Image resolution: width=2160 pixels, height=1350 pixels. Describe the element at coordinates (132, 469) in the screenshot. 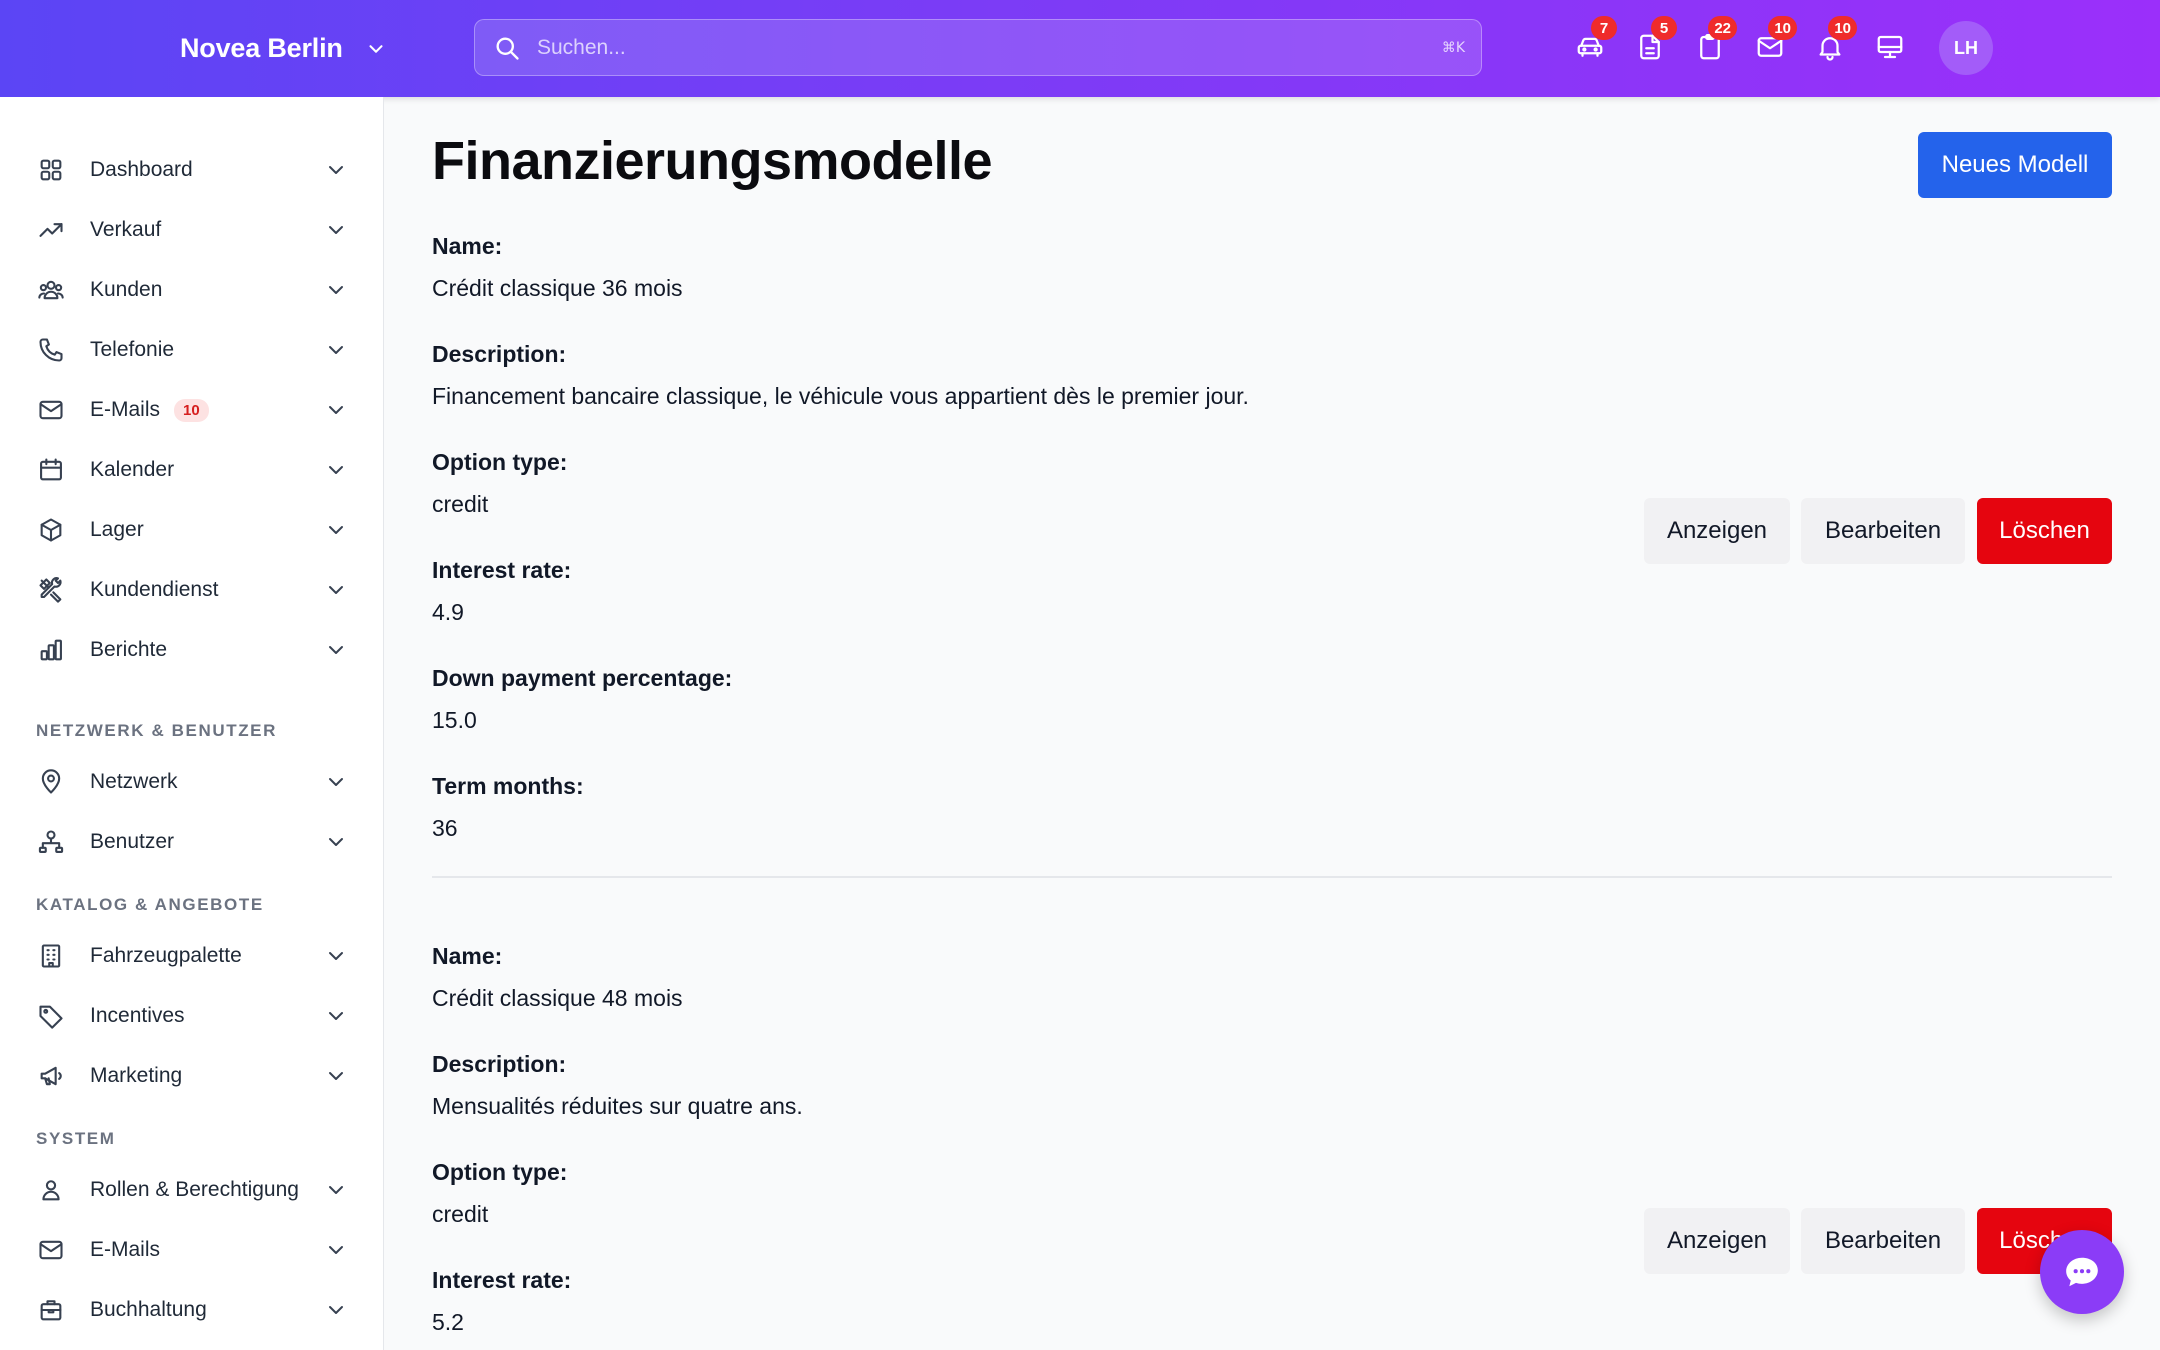

I see `sidebar-item-label: Kalender` at that location.